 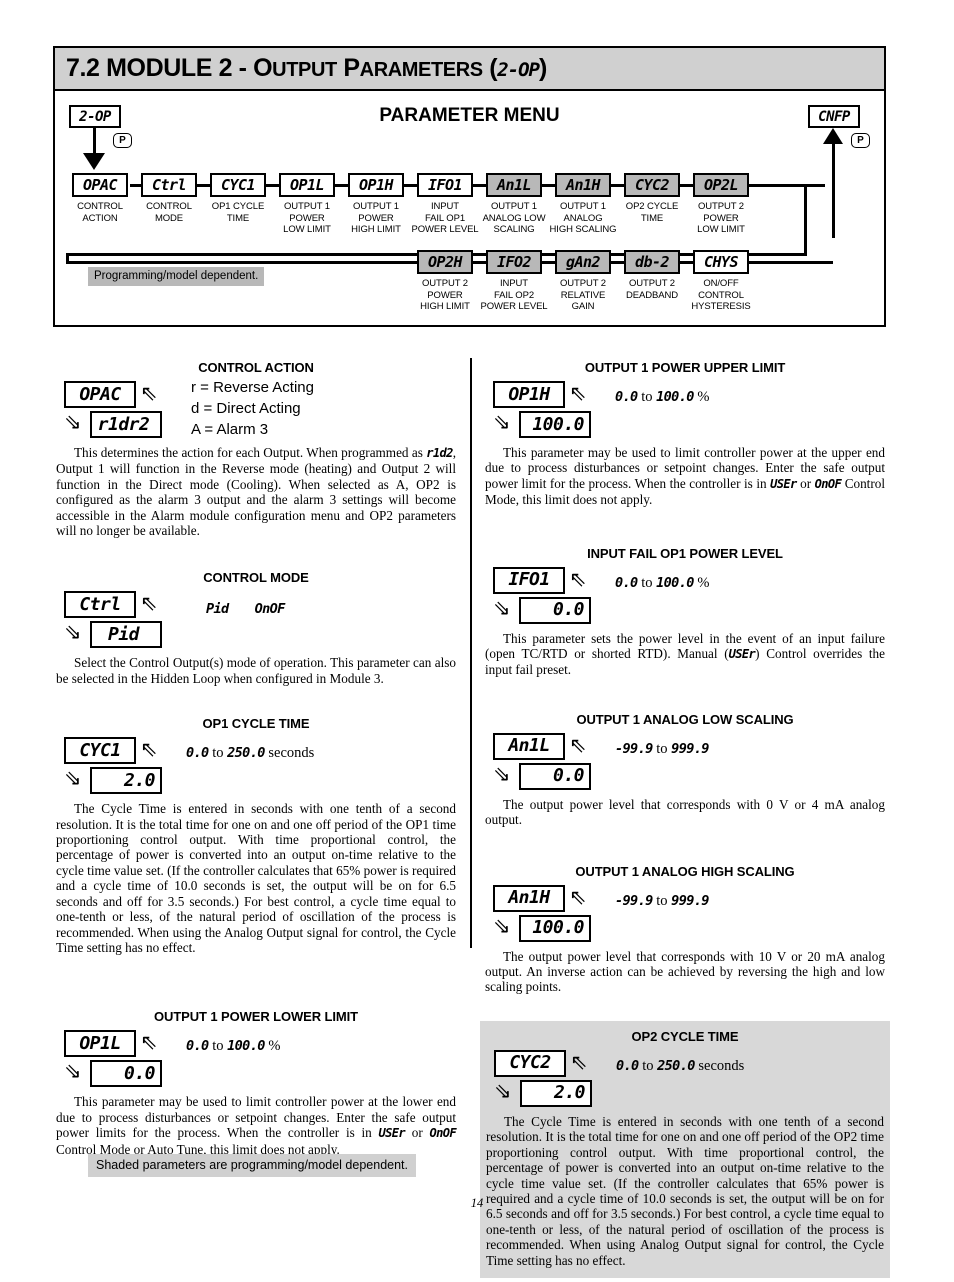 What do you see at coordinates (805, 220) in the screenshot?
I see `row-wrap-vertical-right` at bounding box center [805, 220].